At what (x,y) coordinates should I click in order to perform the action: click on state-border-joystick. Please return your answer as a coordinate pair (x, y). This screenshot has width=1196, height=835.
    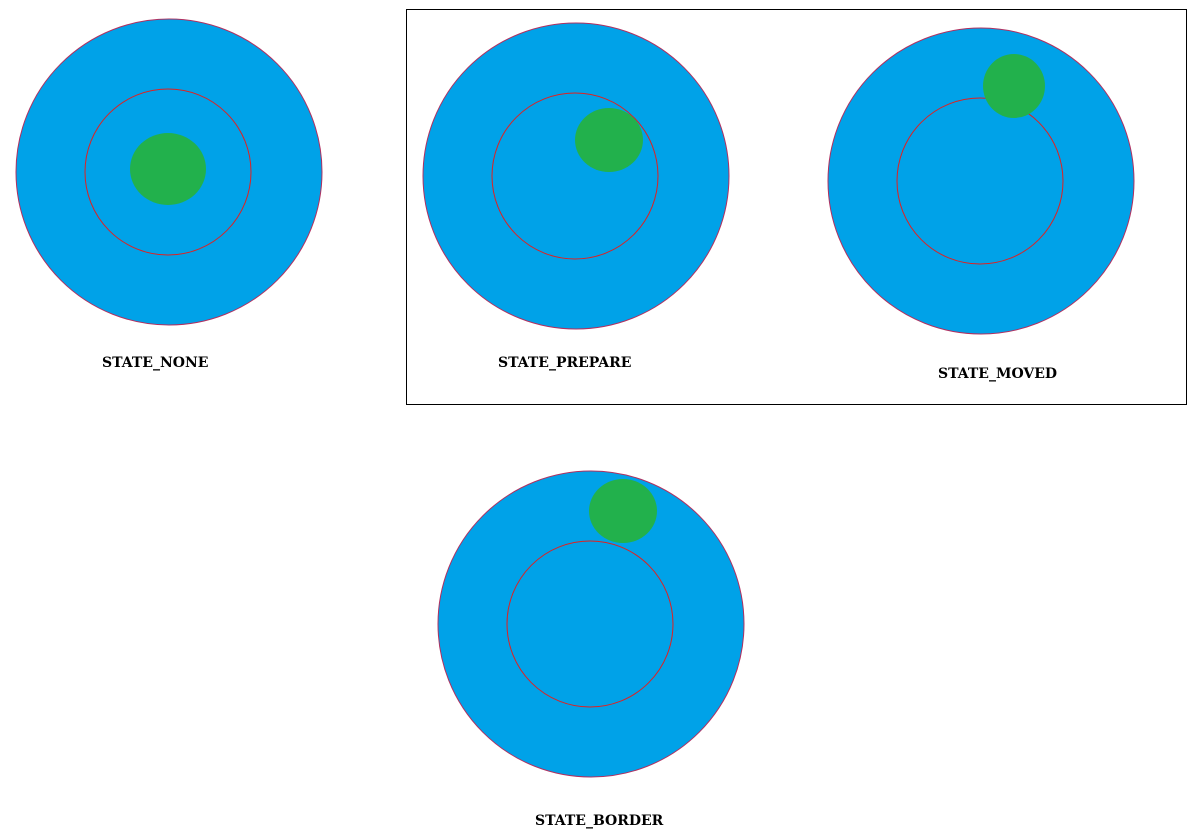
    Looking at the image, I should click on (591, 624).